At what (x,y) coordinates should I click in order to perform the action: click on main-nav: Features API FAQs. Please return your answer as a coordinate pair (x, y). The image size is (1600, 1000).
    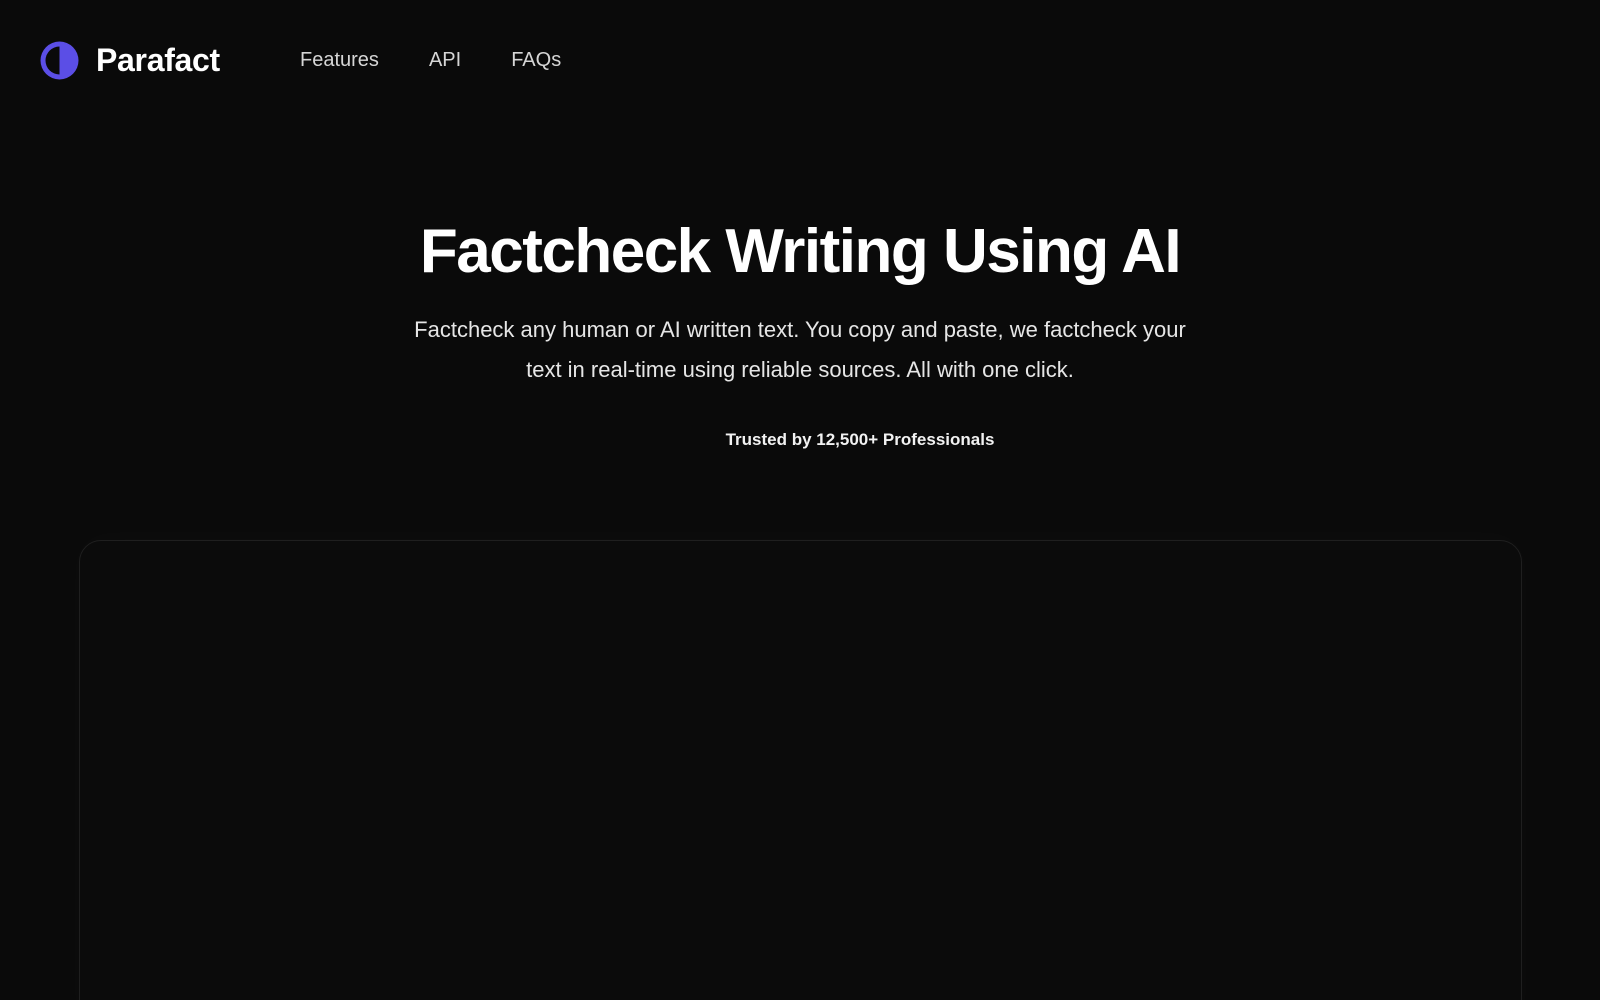
    Looking at the image, I should click on (430, 60).